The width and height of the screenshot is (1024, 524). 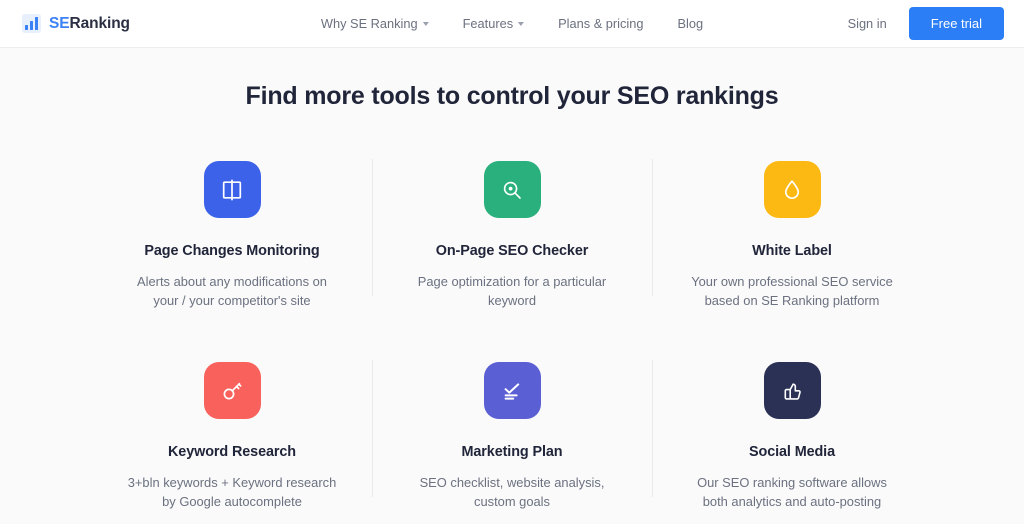 I want to click on thumbs-up-icon, so click(x=792, y=390).